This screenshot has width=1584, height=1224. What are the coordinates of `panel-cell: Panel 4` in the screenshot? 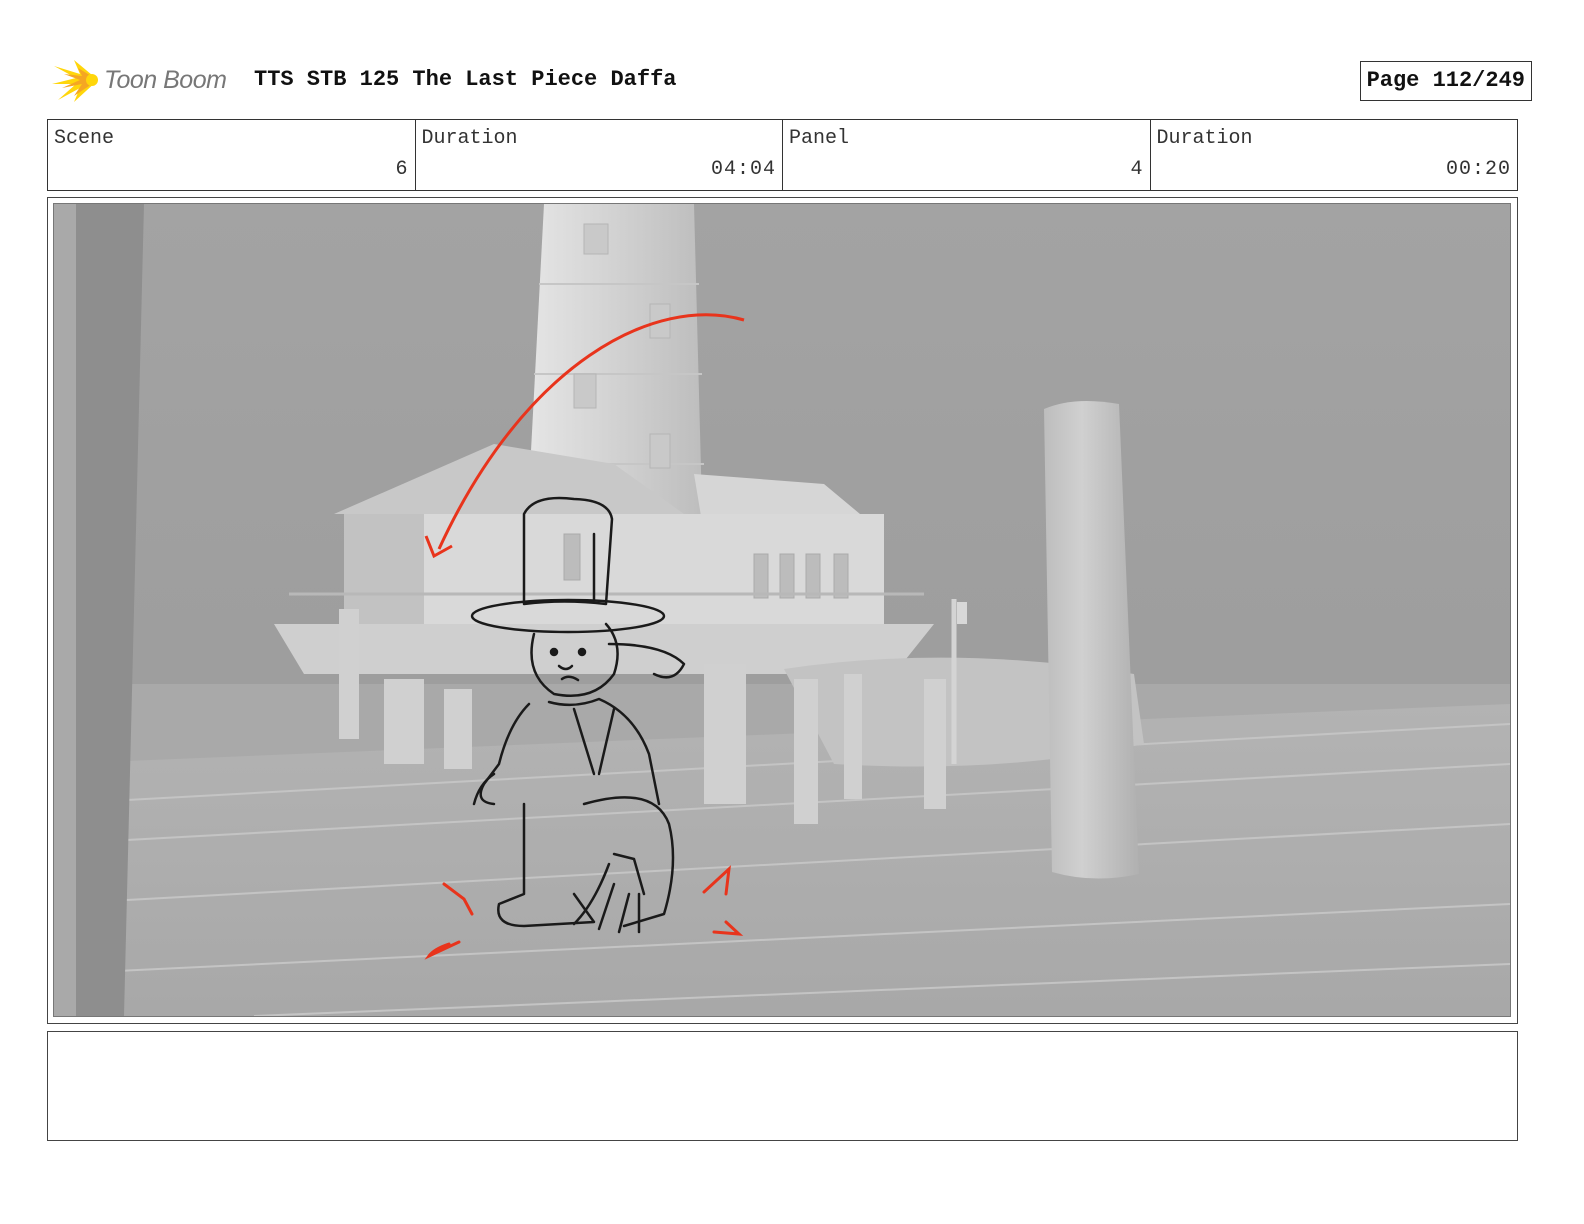 It's located at (967, 155).